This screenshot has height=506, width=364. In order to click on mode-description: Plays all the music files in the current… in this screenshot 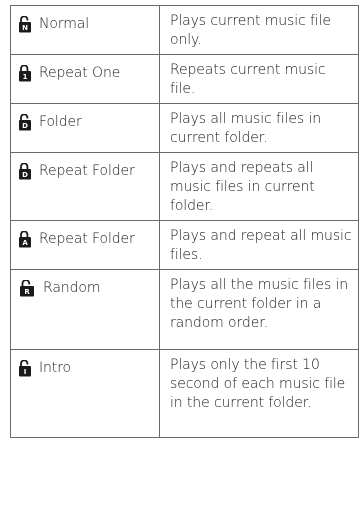, I will do `click(259, 309)`.